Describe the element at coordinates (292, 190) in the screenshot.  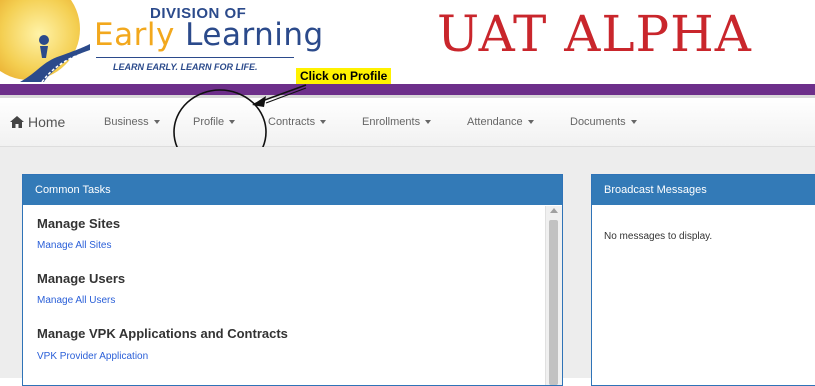
I see `common-tasks-title: Common Tasks` at that location.